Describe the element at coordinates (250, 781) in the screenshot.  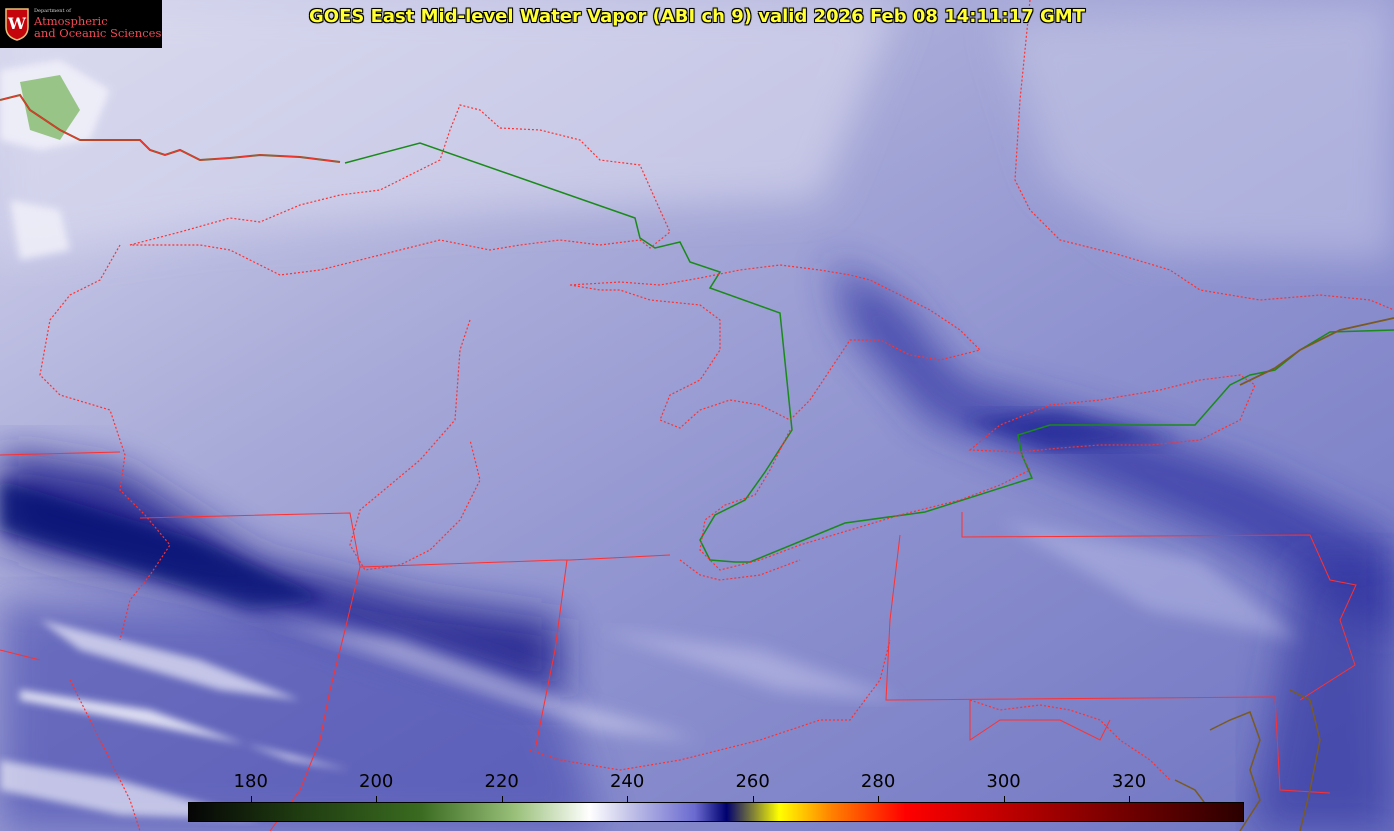
I see `colorbar-tick-label: 180` at that location.